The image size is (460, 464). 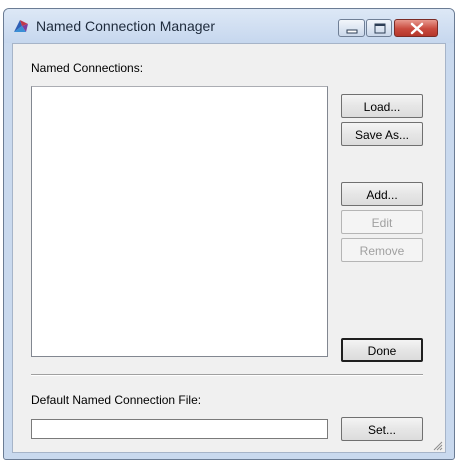 I want to click on title-bar: Named Connection Manager, so click(x=229, y=26).